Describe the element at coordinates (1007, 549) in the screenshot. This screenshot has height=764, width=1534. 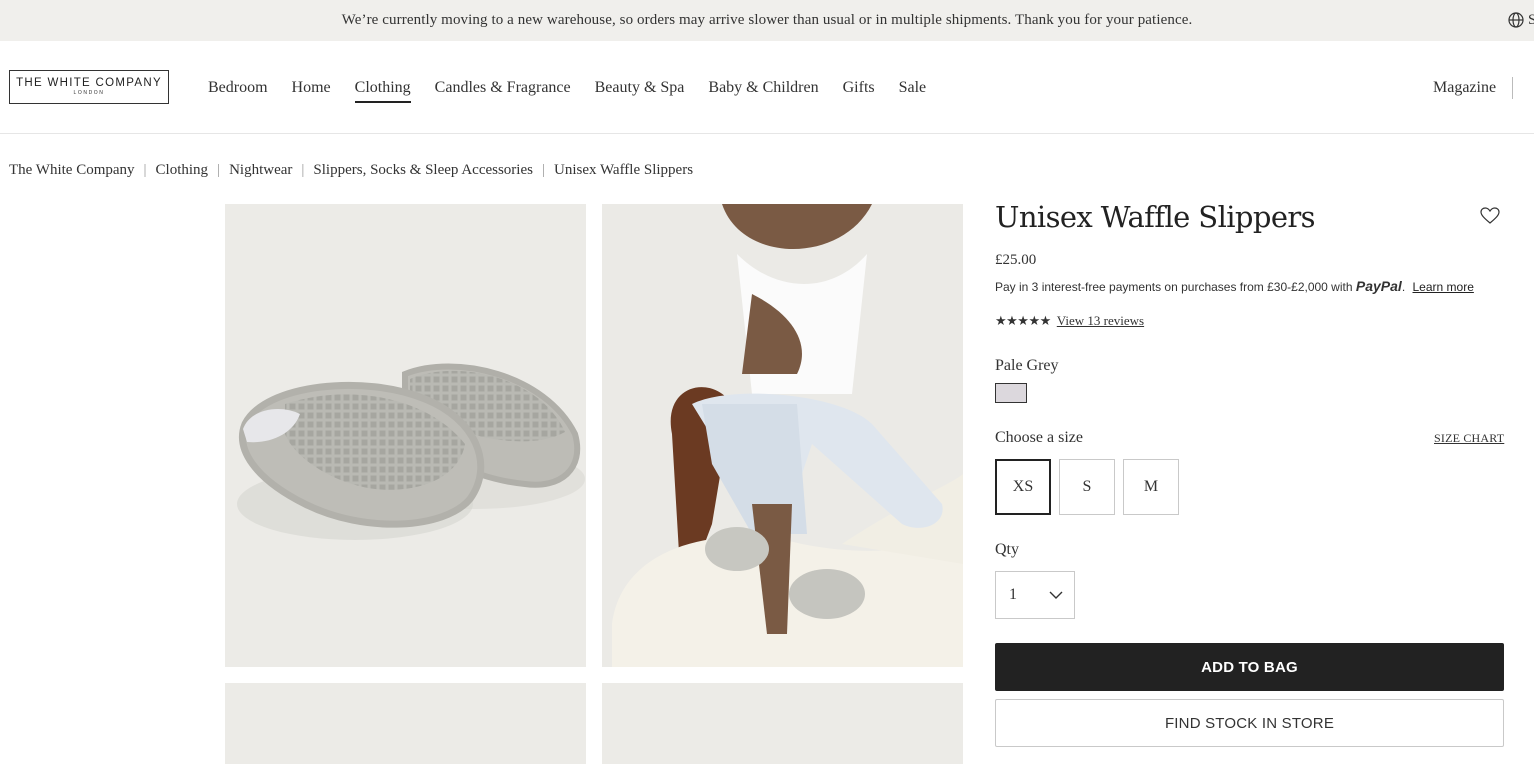
I see `qty-label: Qty` at that location.